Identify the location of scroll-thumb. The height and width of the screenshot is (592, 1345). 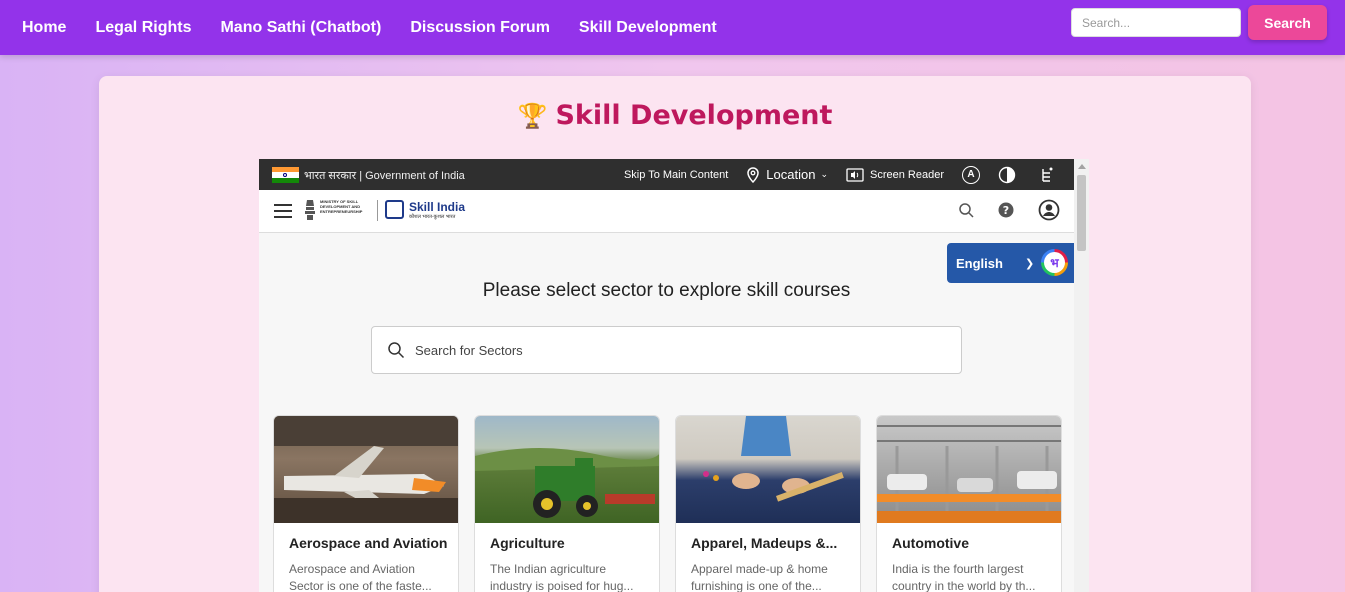
(1081, 213).